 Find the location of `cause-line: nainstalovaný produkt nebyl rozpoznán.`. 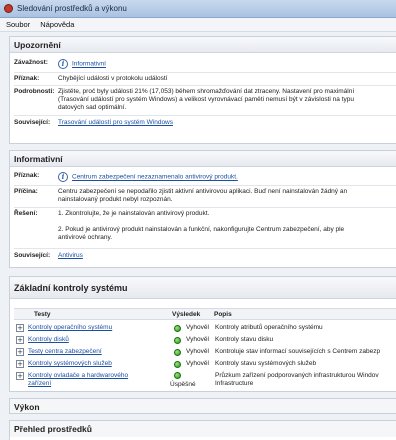

cause-line: nainstalovaný produkt nebyl rozpoznán. is located at coordinates (115, 199).